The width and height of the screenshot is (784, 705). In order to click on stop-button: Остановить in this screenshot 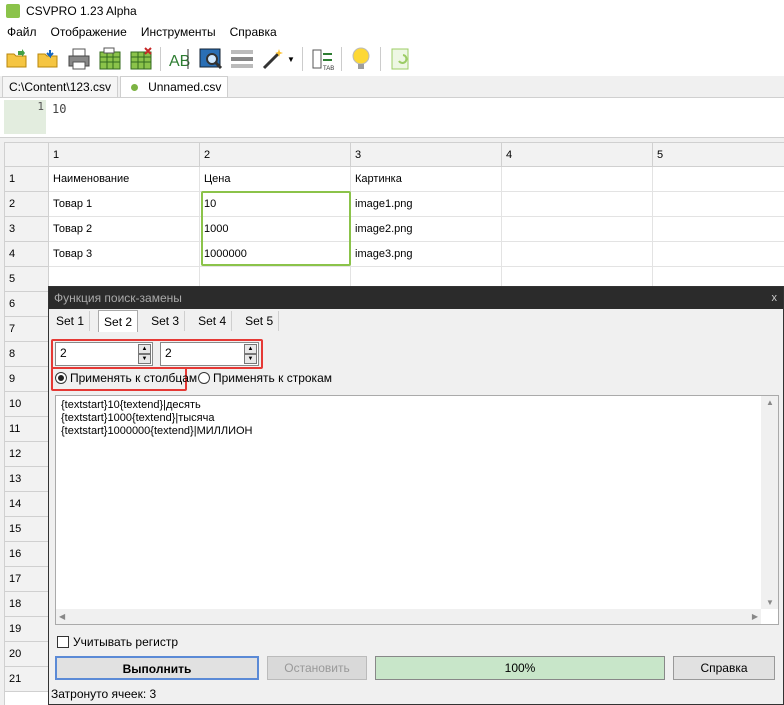, I will do `click(317, 668)`.